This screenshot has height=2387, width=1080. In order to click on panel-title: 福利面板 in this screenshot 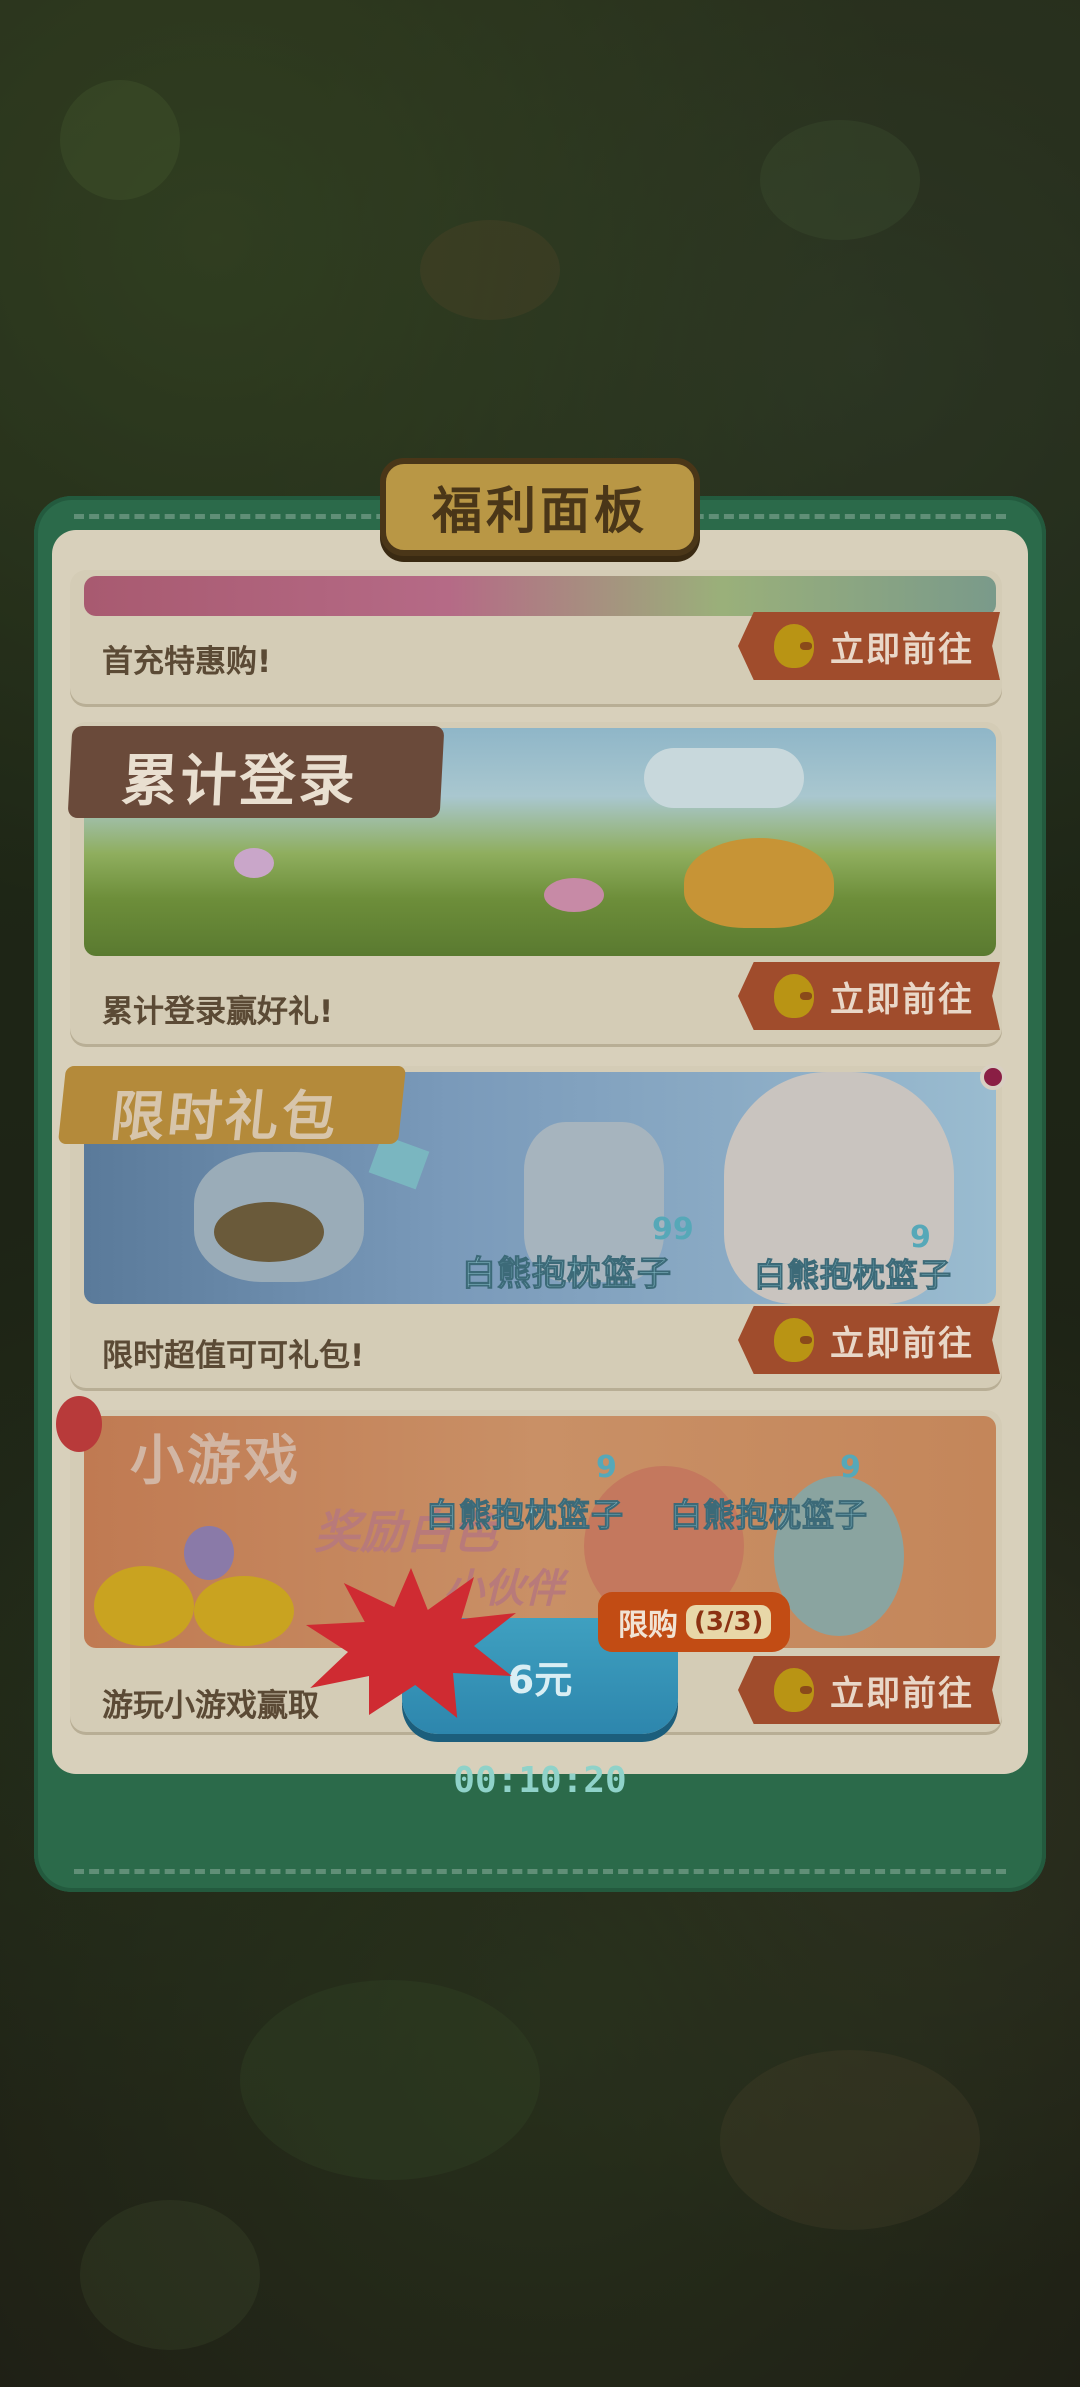, I will do `click(540, 511)`.